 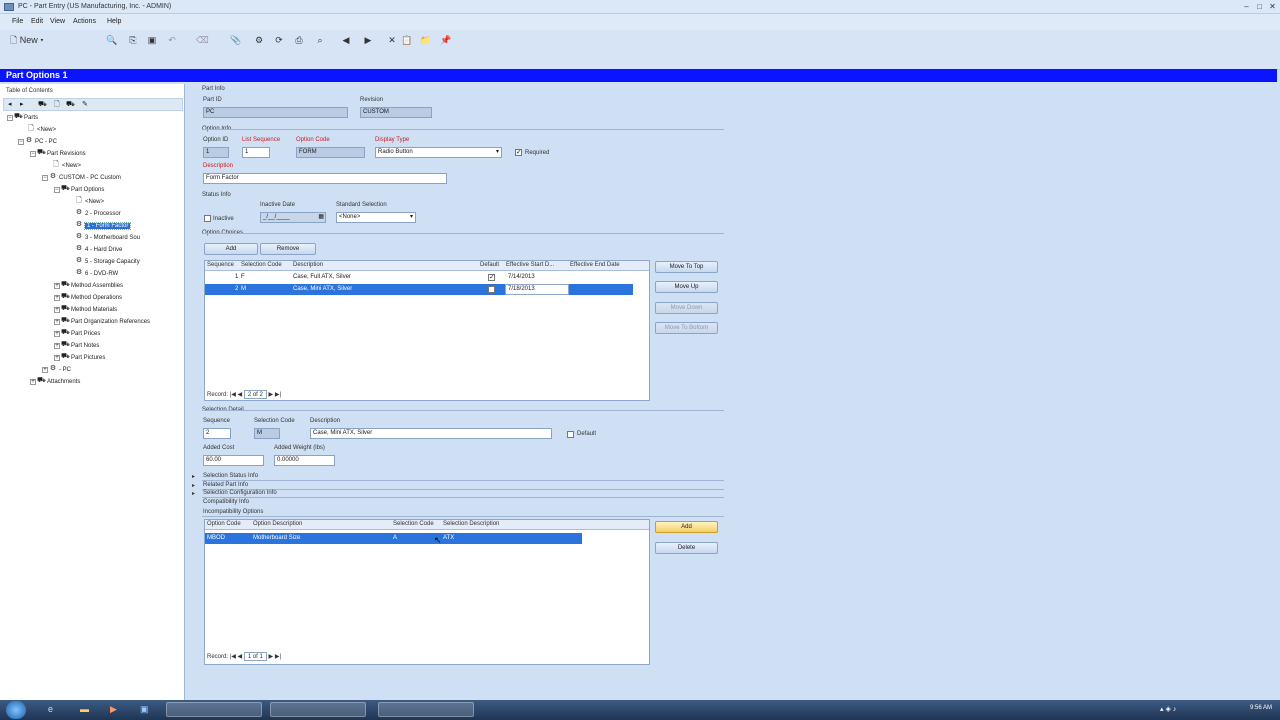 I want to click on expand-custom: −, so click(x=45, y=178).